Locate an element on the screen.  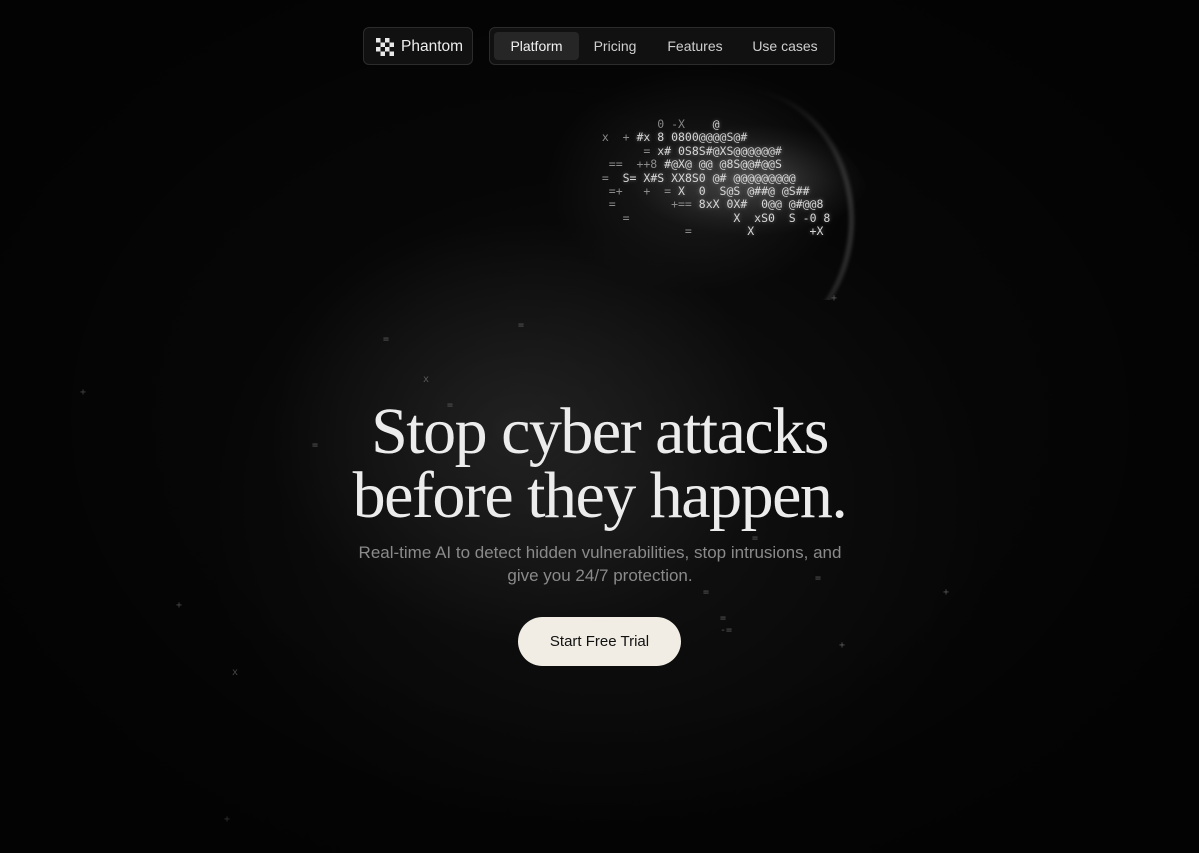
nav-item-features: Features is located at coordinates (695, 46).